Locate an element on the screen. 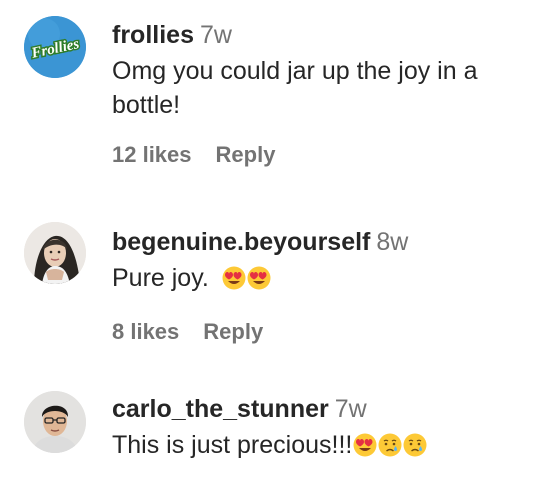  comment-actions: 12 likes Reply is located at coordinates (326, 155).